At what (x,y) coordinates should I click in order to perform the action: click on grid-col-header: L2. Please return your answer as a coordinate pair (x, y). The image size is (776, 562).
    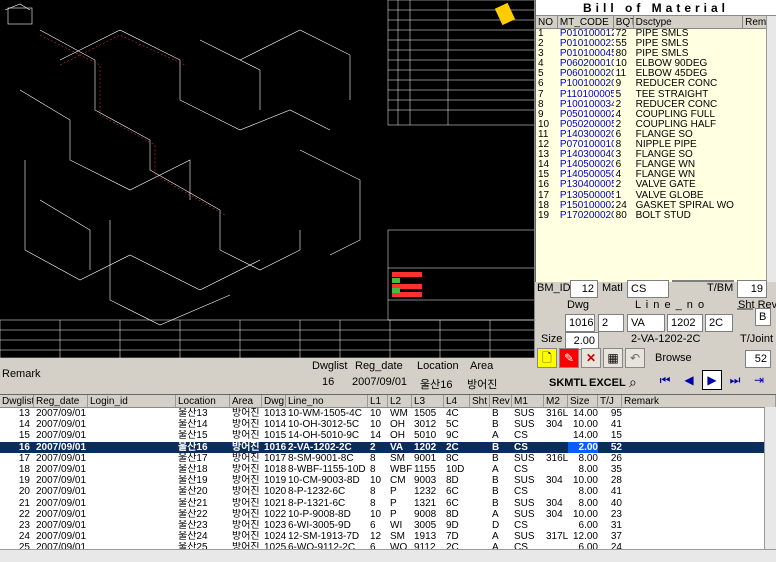
    Looking at the image, I should click on (400, 401).